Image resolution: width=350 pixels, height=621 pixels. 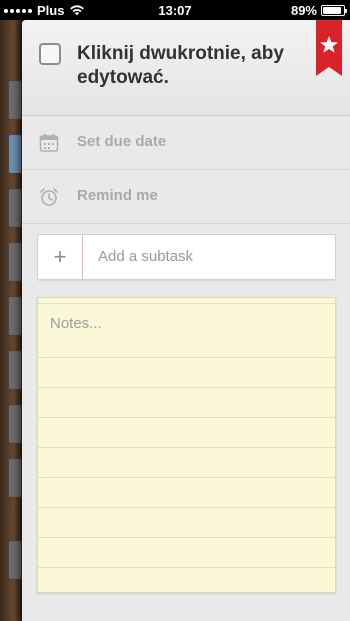 I want to click on add-subtask-field: + Add a subtask, so click(x=186, y=257).